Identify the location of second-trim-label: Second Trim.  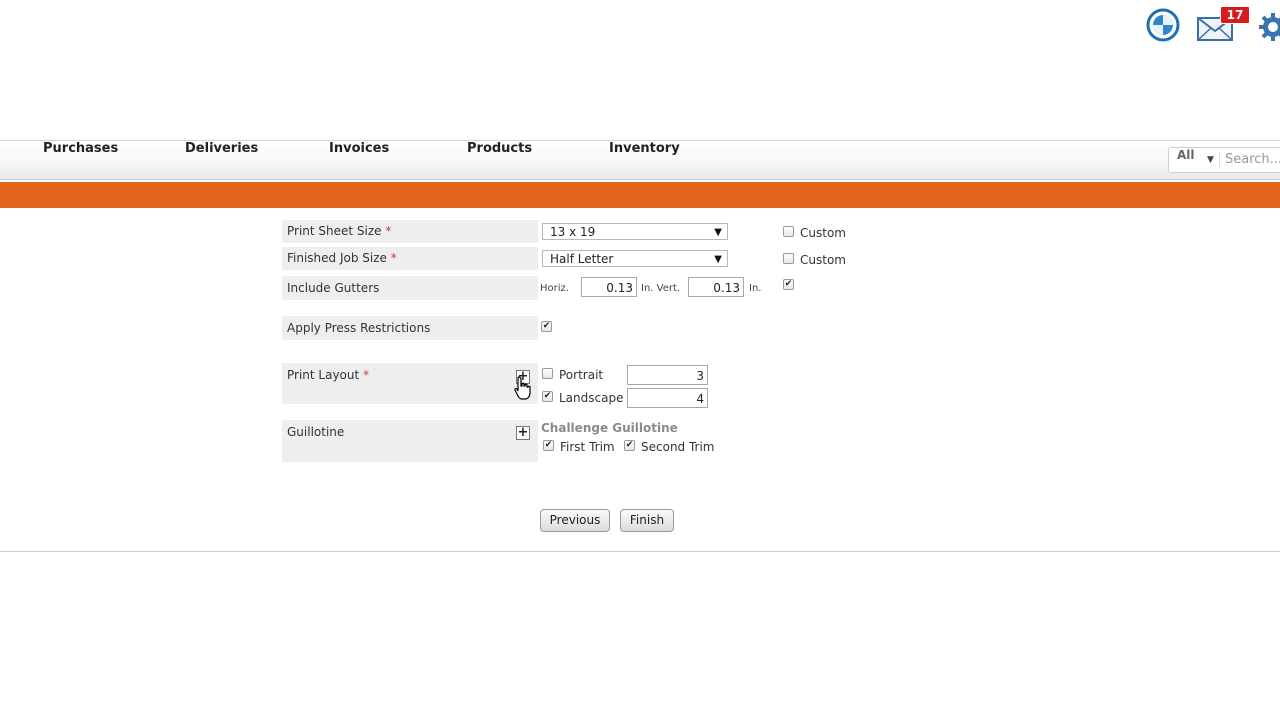
(678, 447).